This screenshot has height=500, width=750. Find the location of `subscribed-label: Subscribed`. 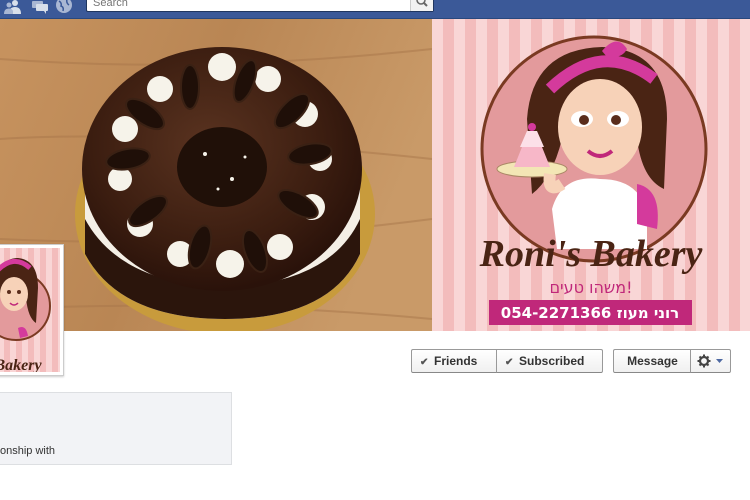

subscribed-label: Subscribed is located at coordinates (552, 361).